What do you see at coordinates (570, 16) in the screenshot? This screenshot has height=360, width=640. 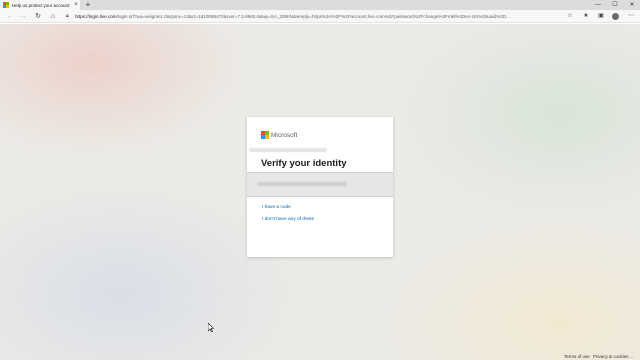 I see `favorite-star-icon: ☆` at bounding box center [570, 16].